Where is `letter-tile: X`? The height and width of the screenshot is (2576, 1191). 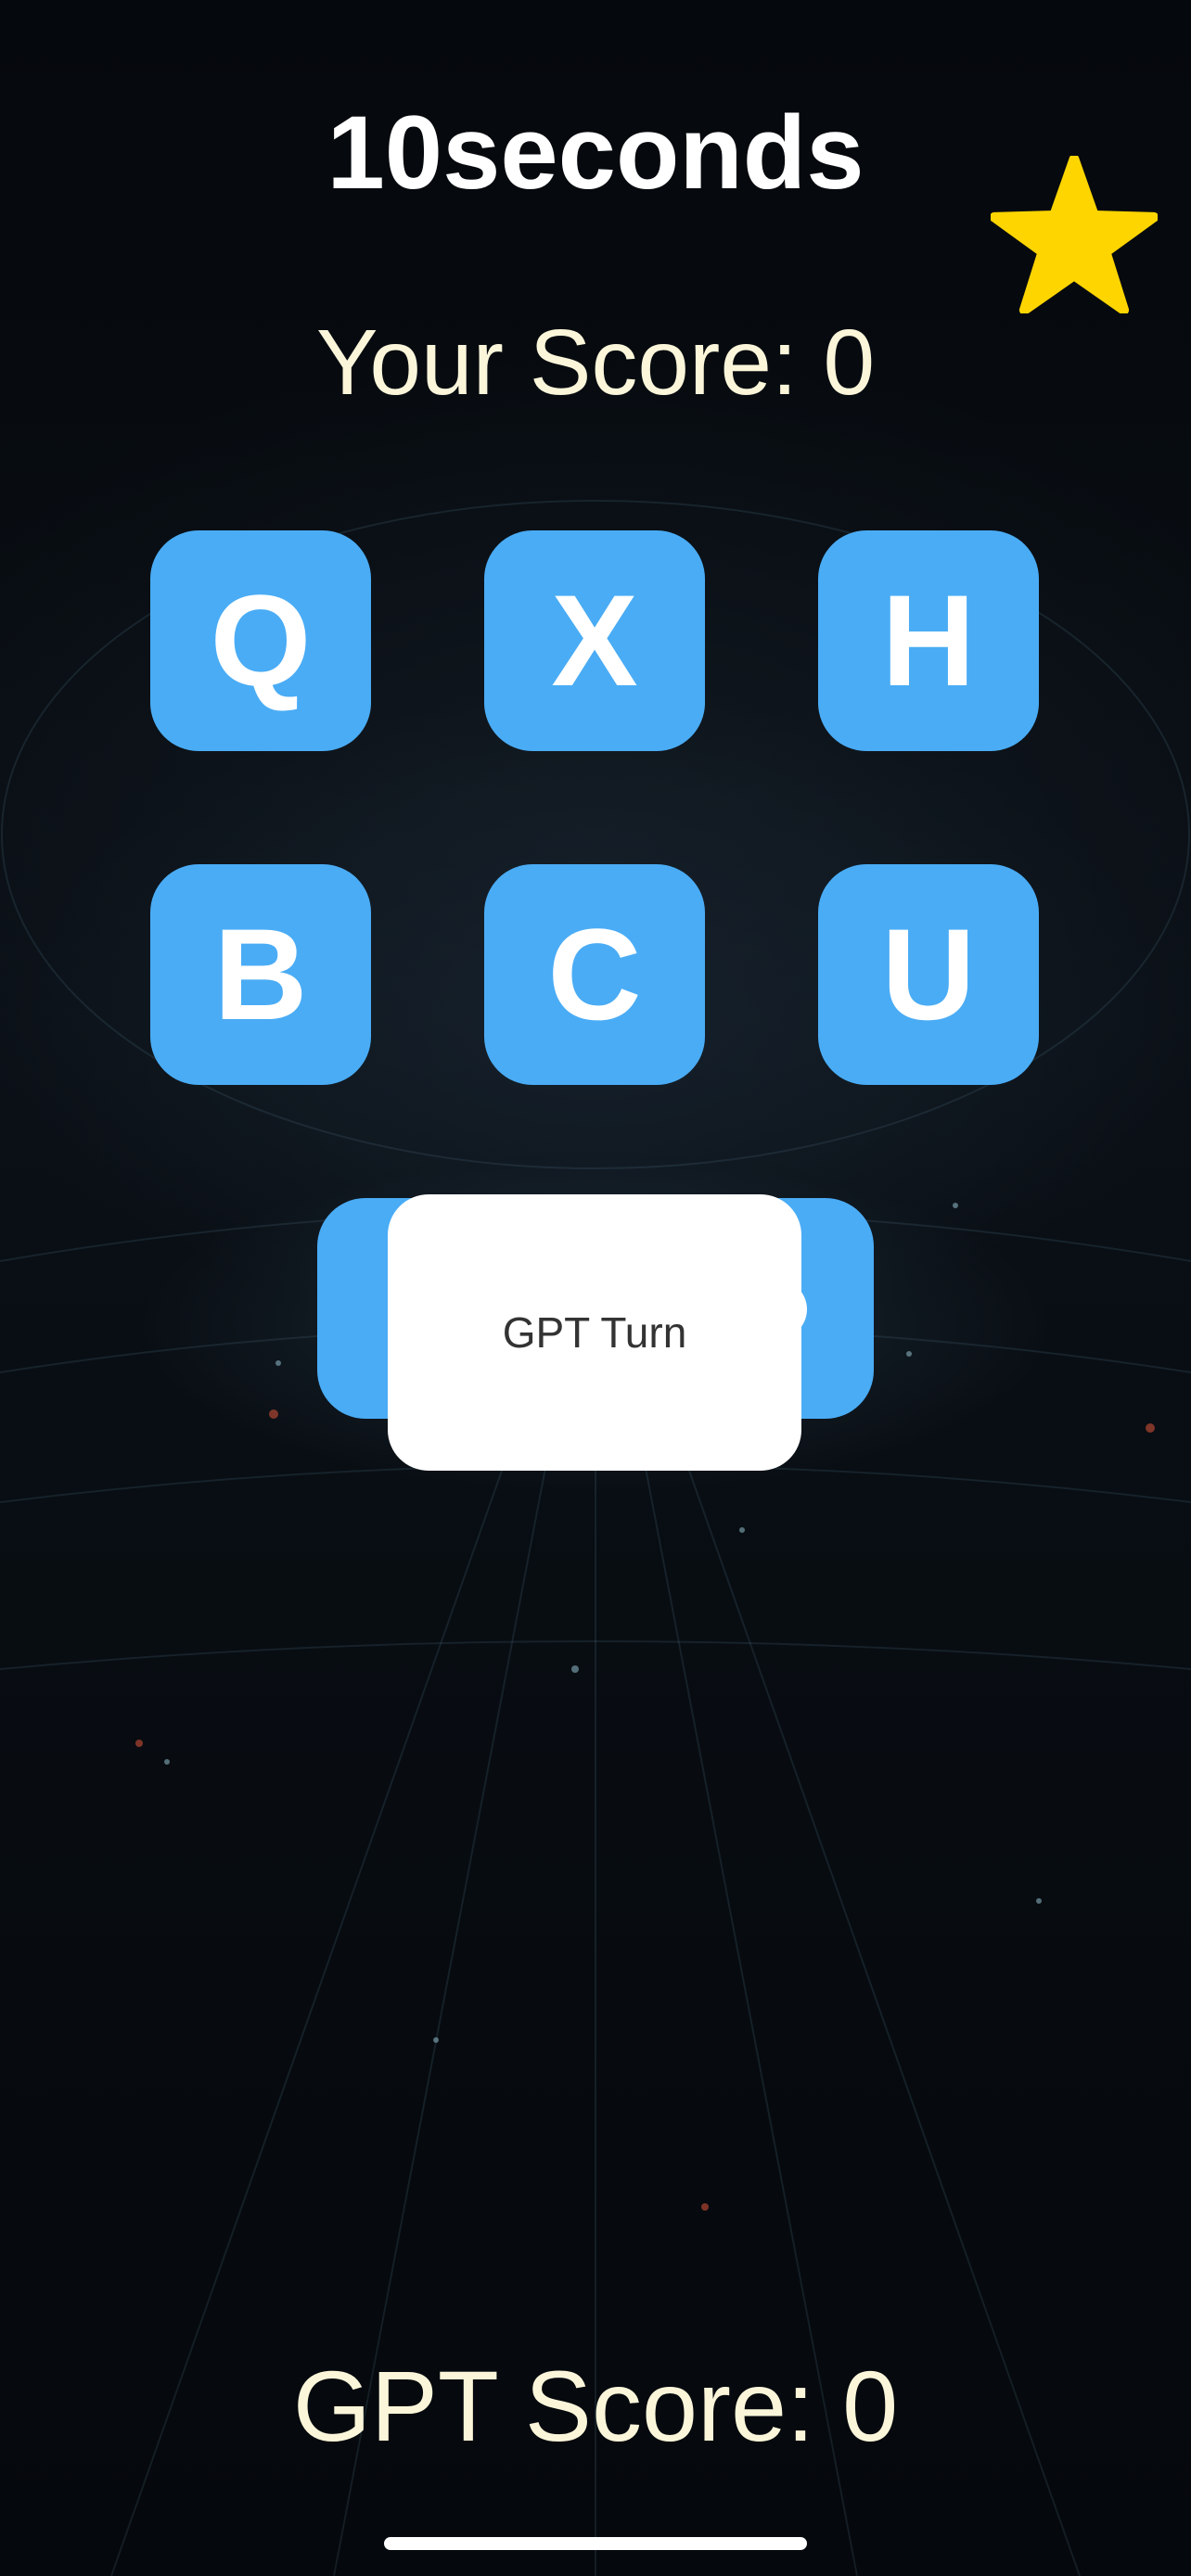
letter-tile: X is located at coordinates (594, 640).